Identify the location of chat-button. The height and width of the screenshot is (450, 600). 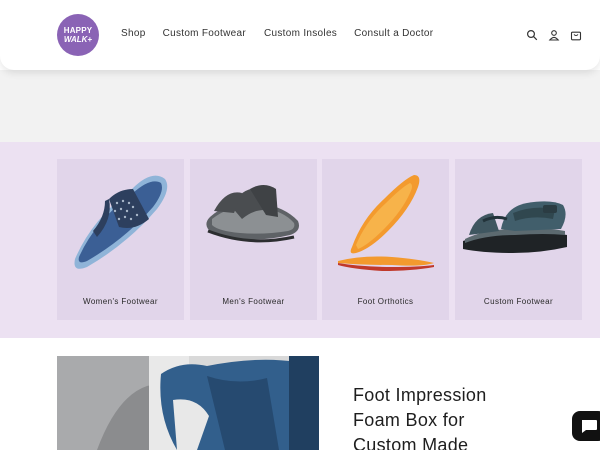
(586, 426).